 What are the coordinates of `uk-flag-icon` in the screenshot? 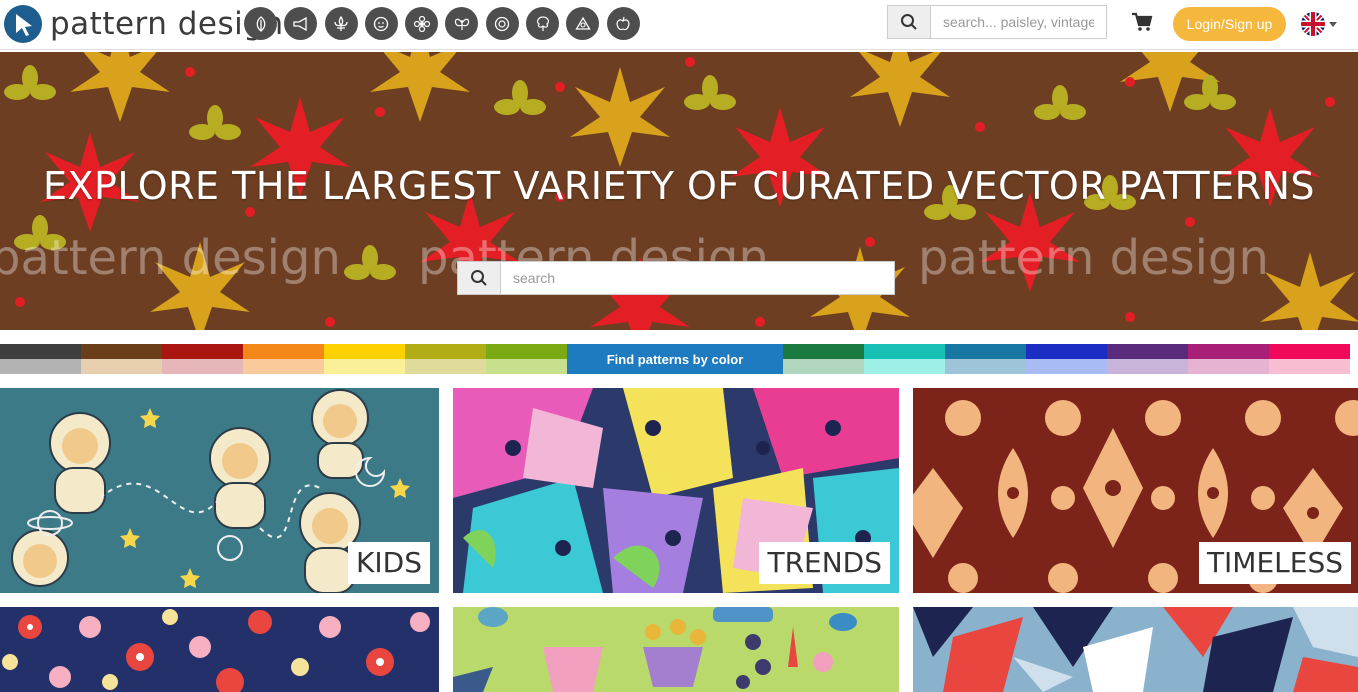 It's located at (1313, 24).